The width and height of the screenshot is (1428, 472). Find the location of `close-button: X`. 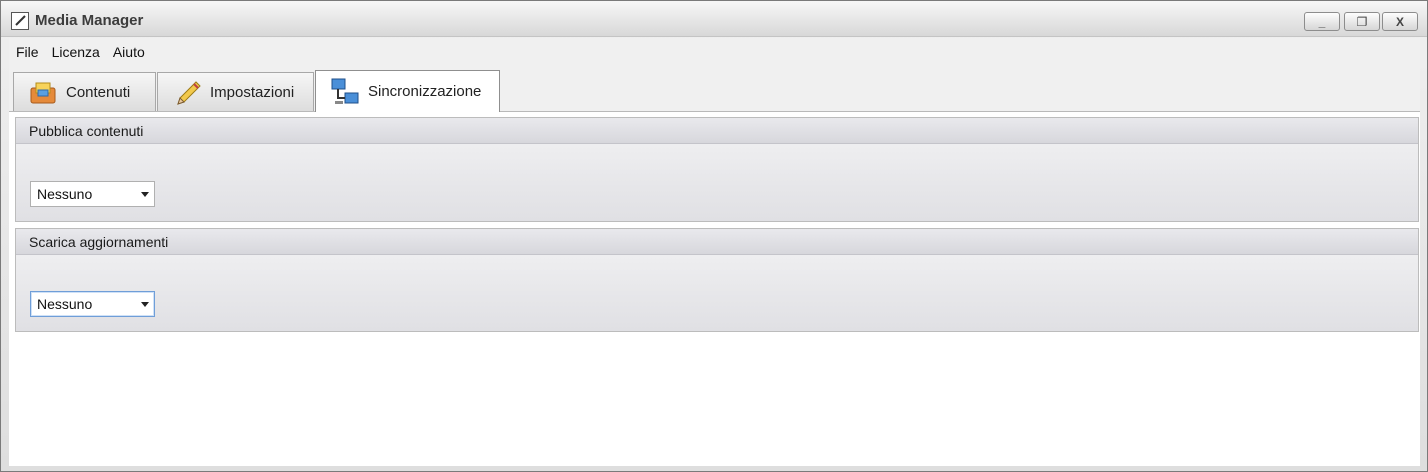

close-button: X is located at coordinates (1400, 21).